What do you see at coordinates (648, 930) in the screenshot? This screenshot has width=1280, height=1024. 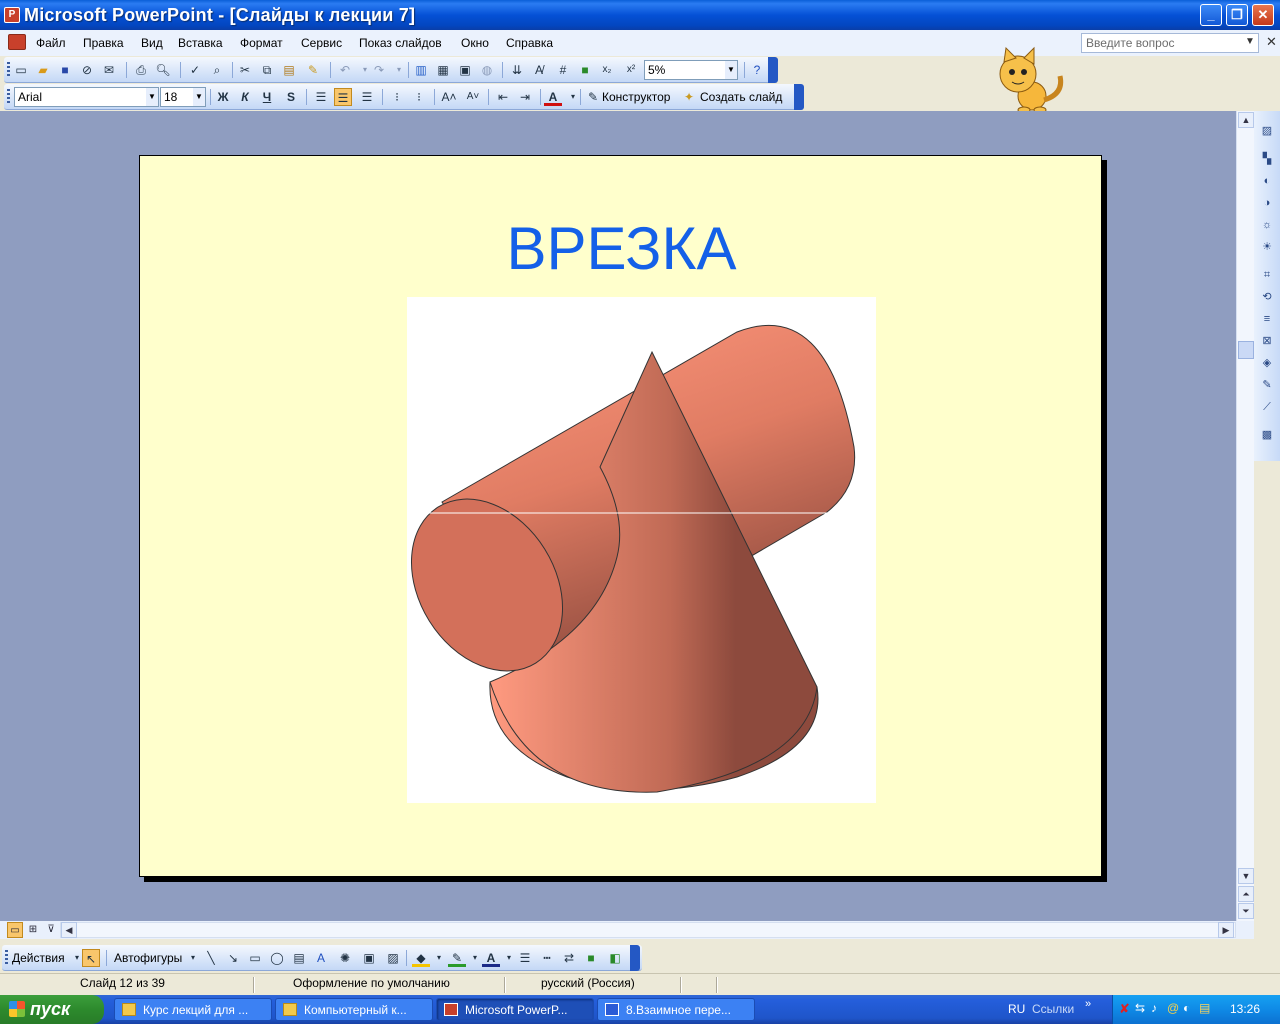 I see `horizontal-scrollbar: ◀ ▶` at bounding box center [648, 930].